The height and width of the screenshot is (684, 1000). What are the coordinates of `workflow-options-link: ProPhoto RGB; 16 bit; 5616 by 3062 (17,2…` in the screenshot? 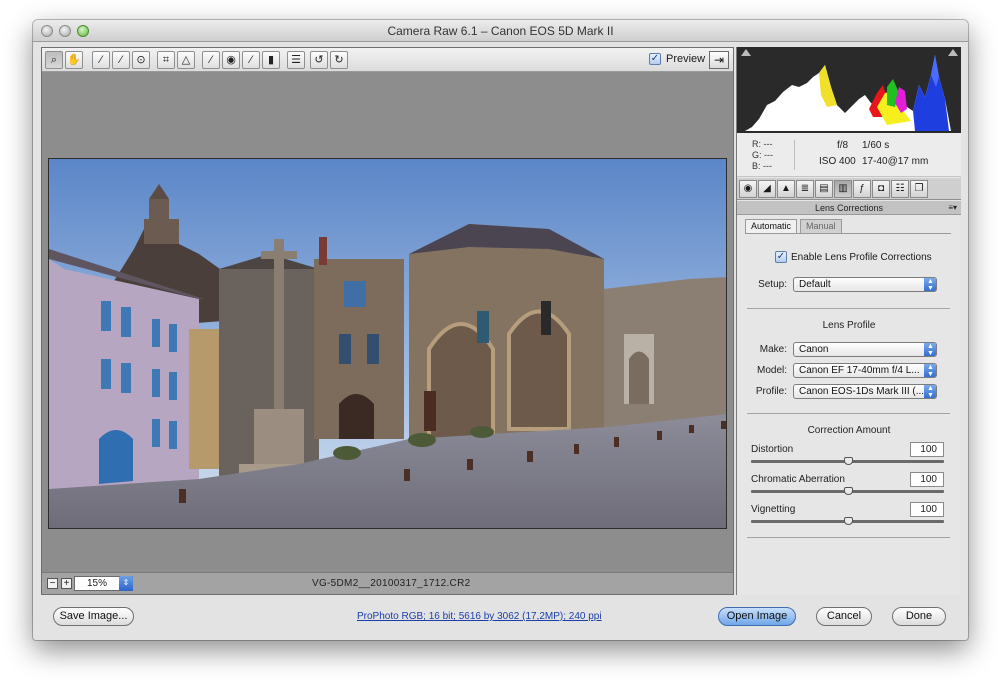 It's located at (479, 616).